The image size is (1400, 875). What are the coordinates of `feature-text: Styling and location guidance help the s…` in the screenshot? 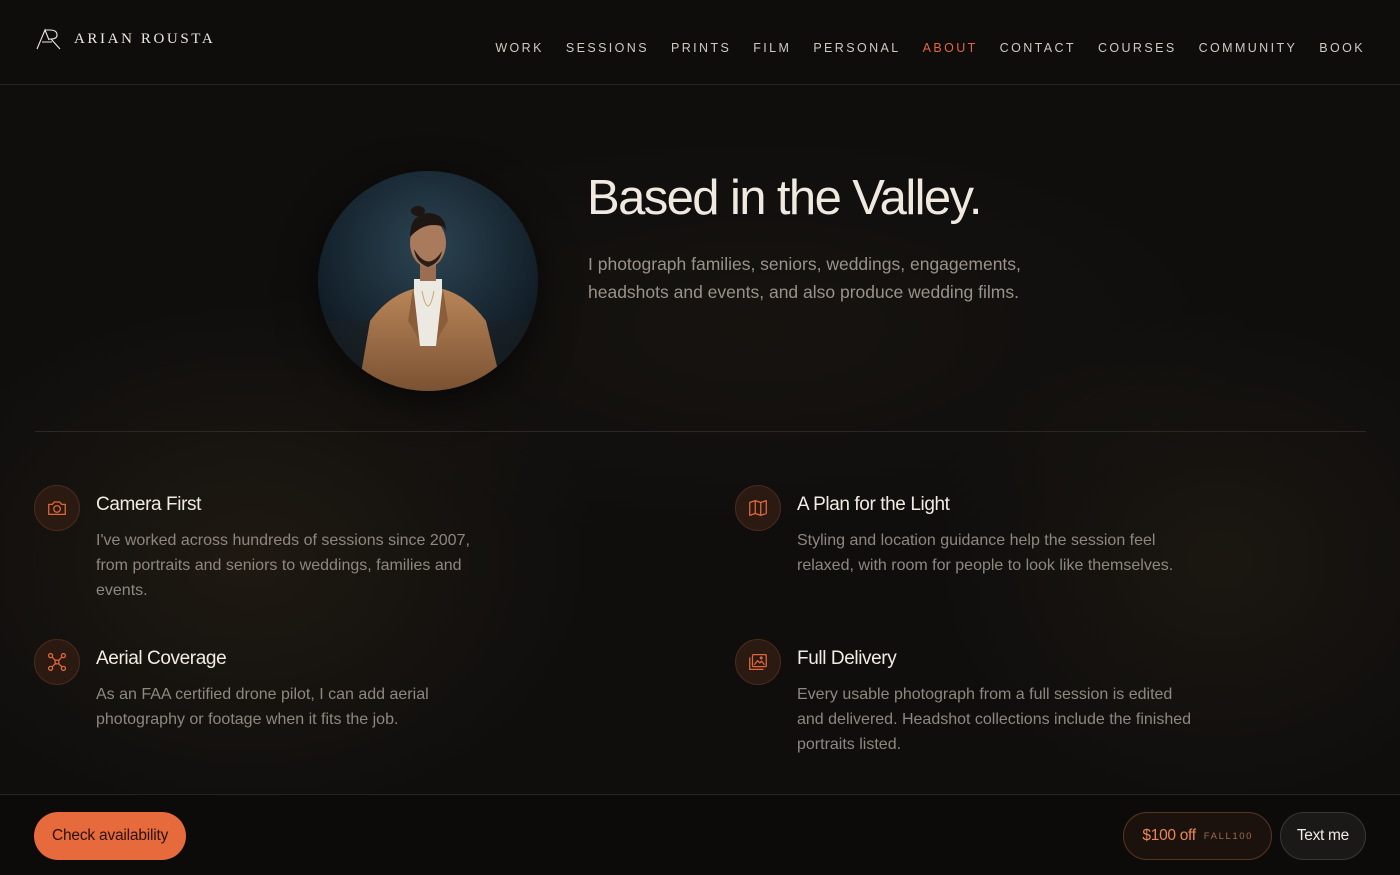 It's located at (985, 553).